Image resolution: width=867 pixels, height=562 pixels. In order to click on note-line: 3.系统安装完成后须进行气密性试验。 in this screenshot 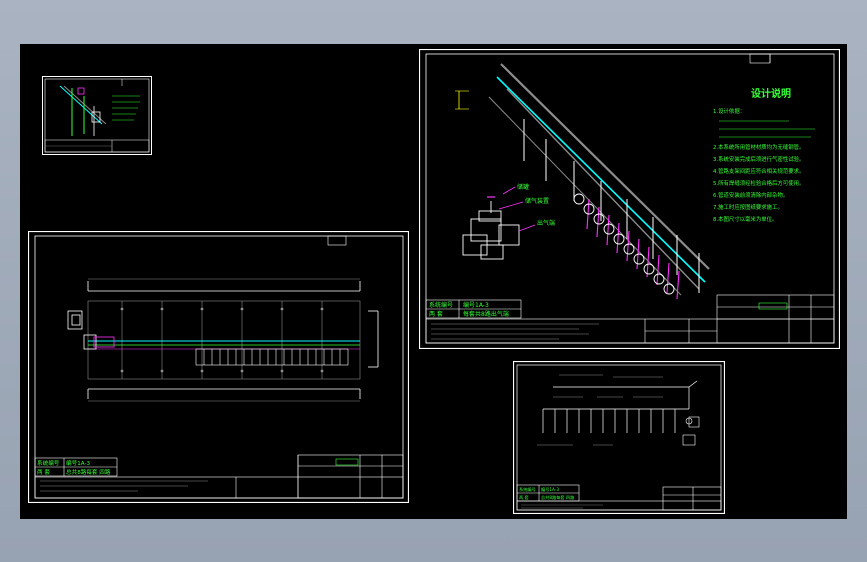, I will do `click(758, 159)`.